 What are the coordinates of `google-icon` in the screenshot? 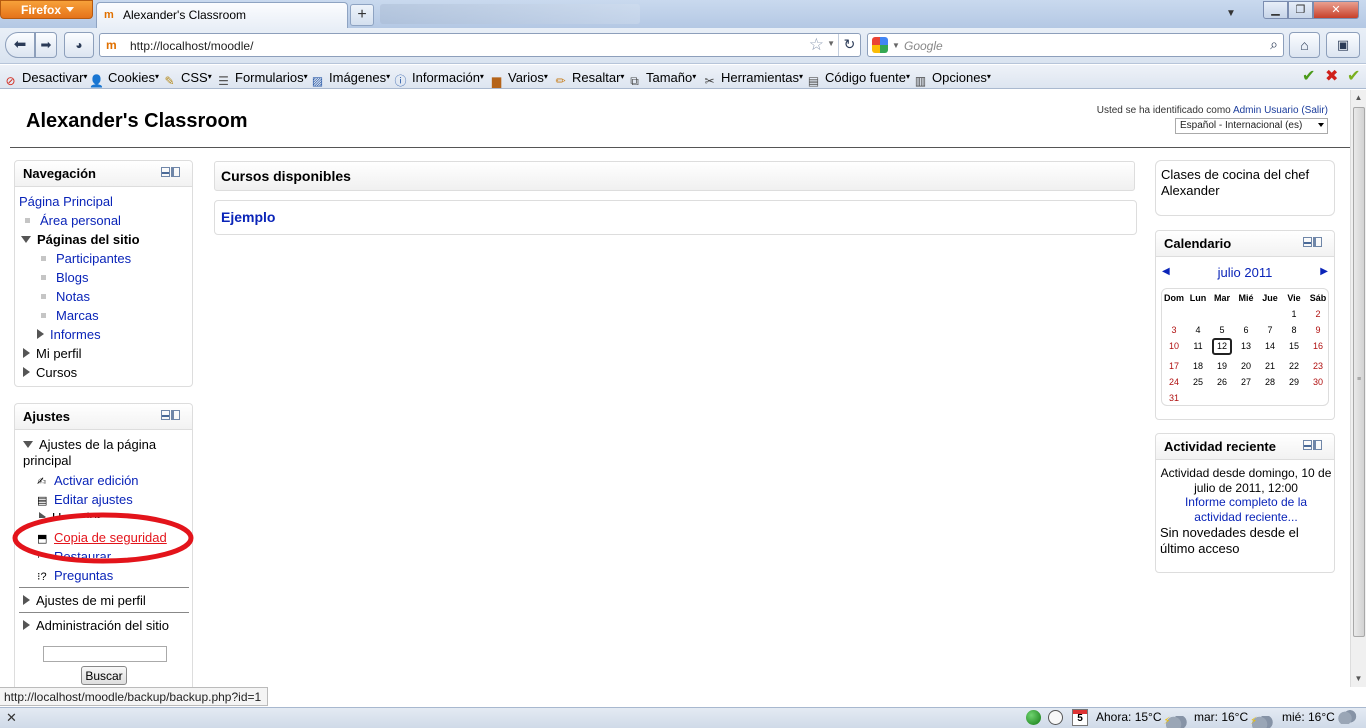 It's located at (880, 45).